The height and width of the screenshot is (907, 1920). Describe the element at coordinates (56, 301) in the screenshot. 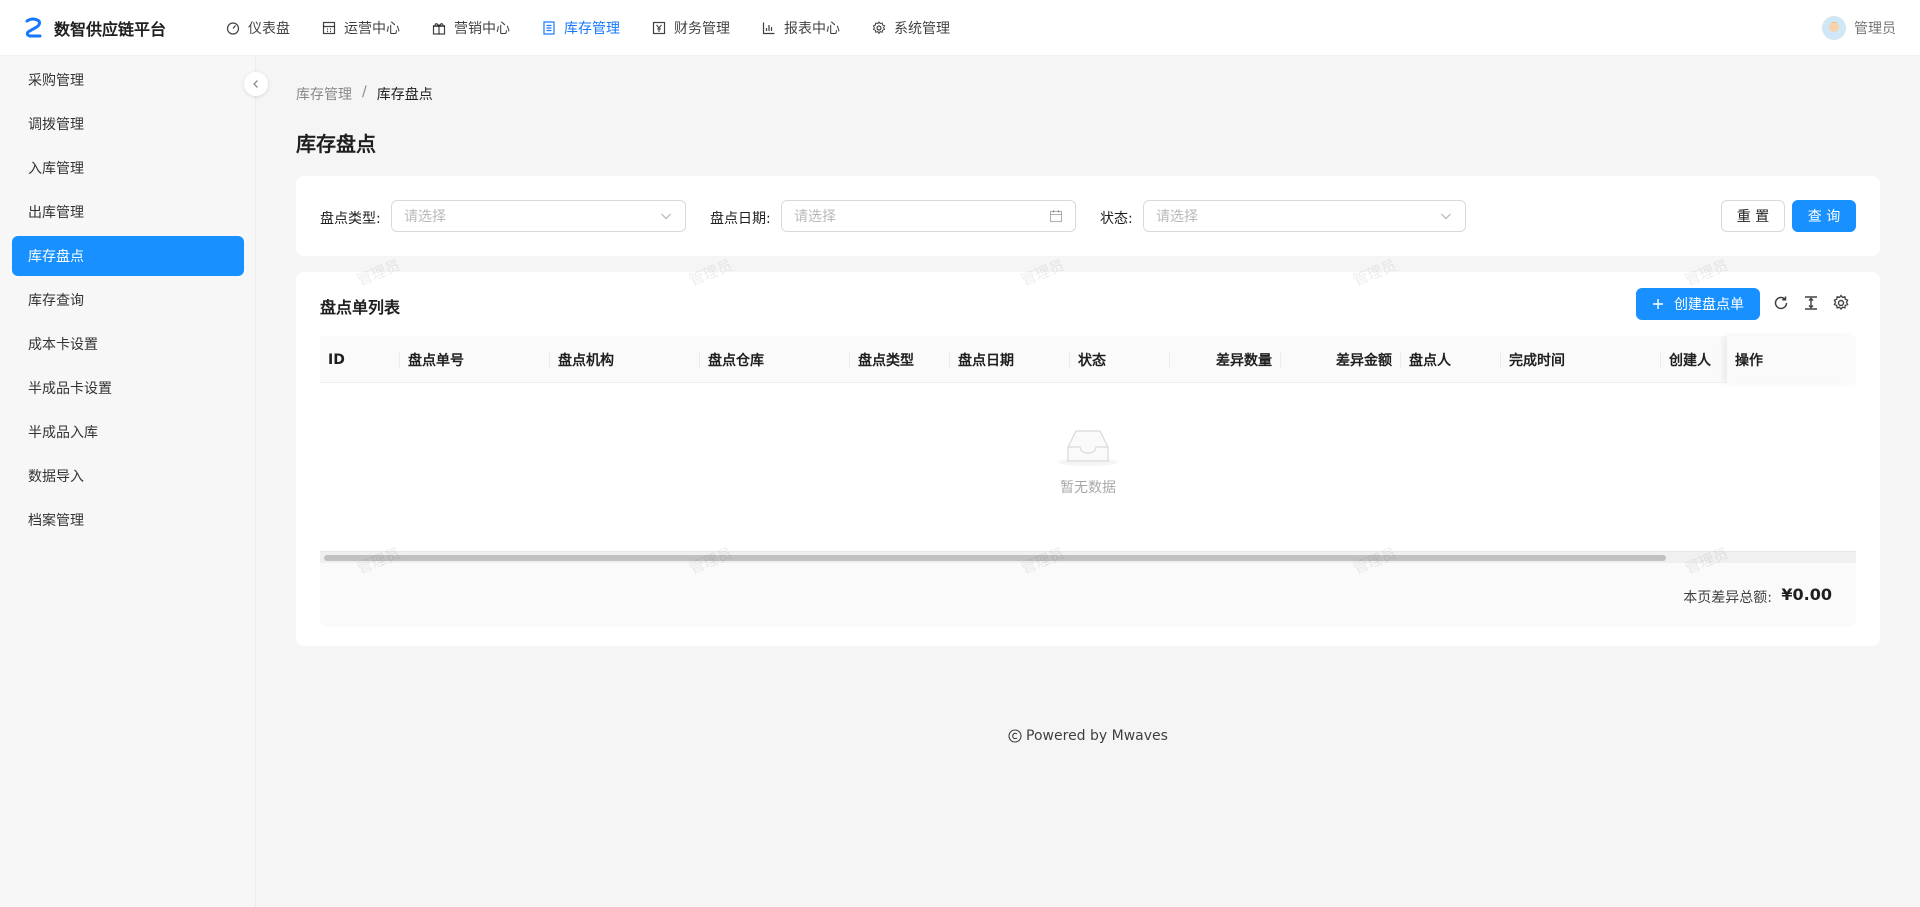

I see `sidebar-item-label: 库存查询` at that location.